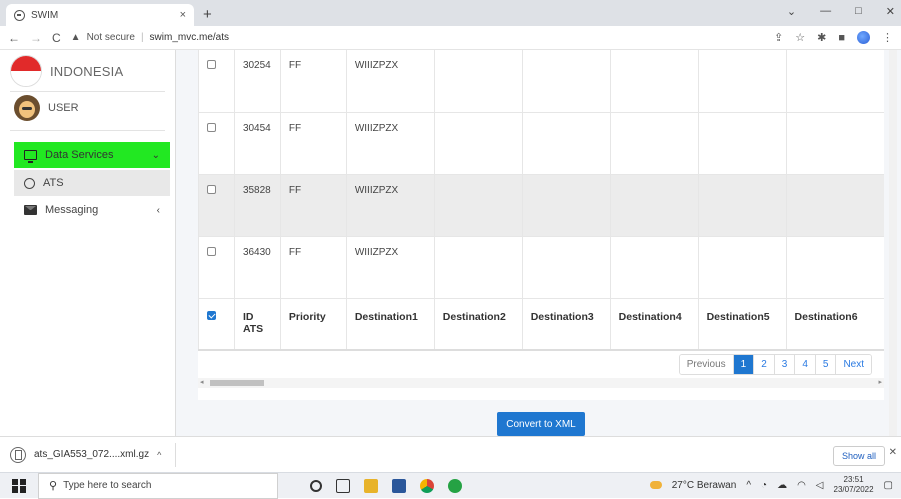 The height and width of the screenshot is (499, 901). Describe the element at coordinates (19, 15) in the screenshot. I see `site-favicon-icon` at that location.